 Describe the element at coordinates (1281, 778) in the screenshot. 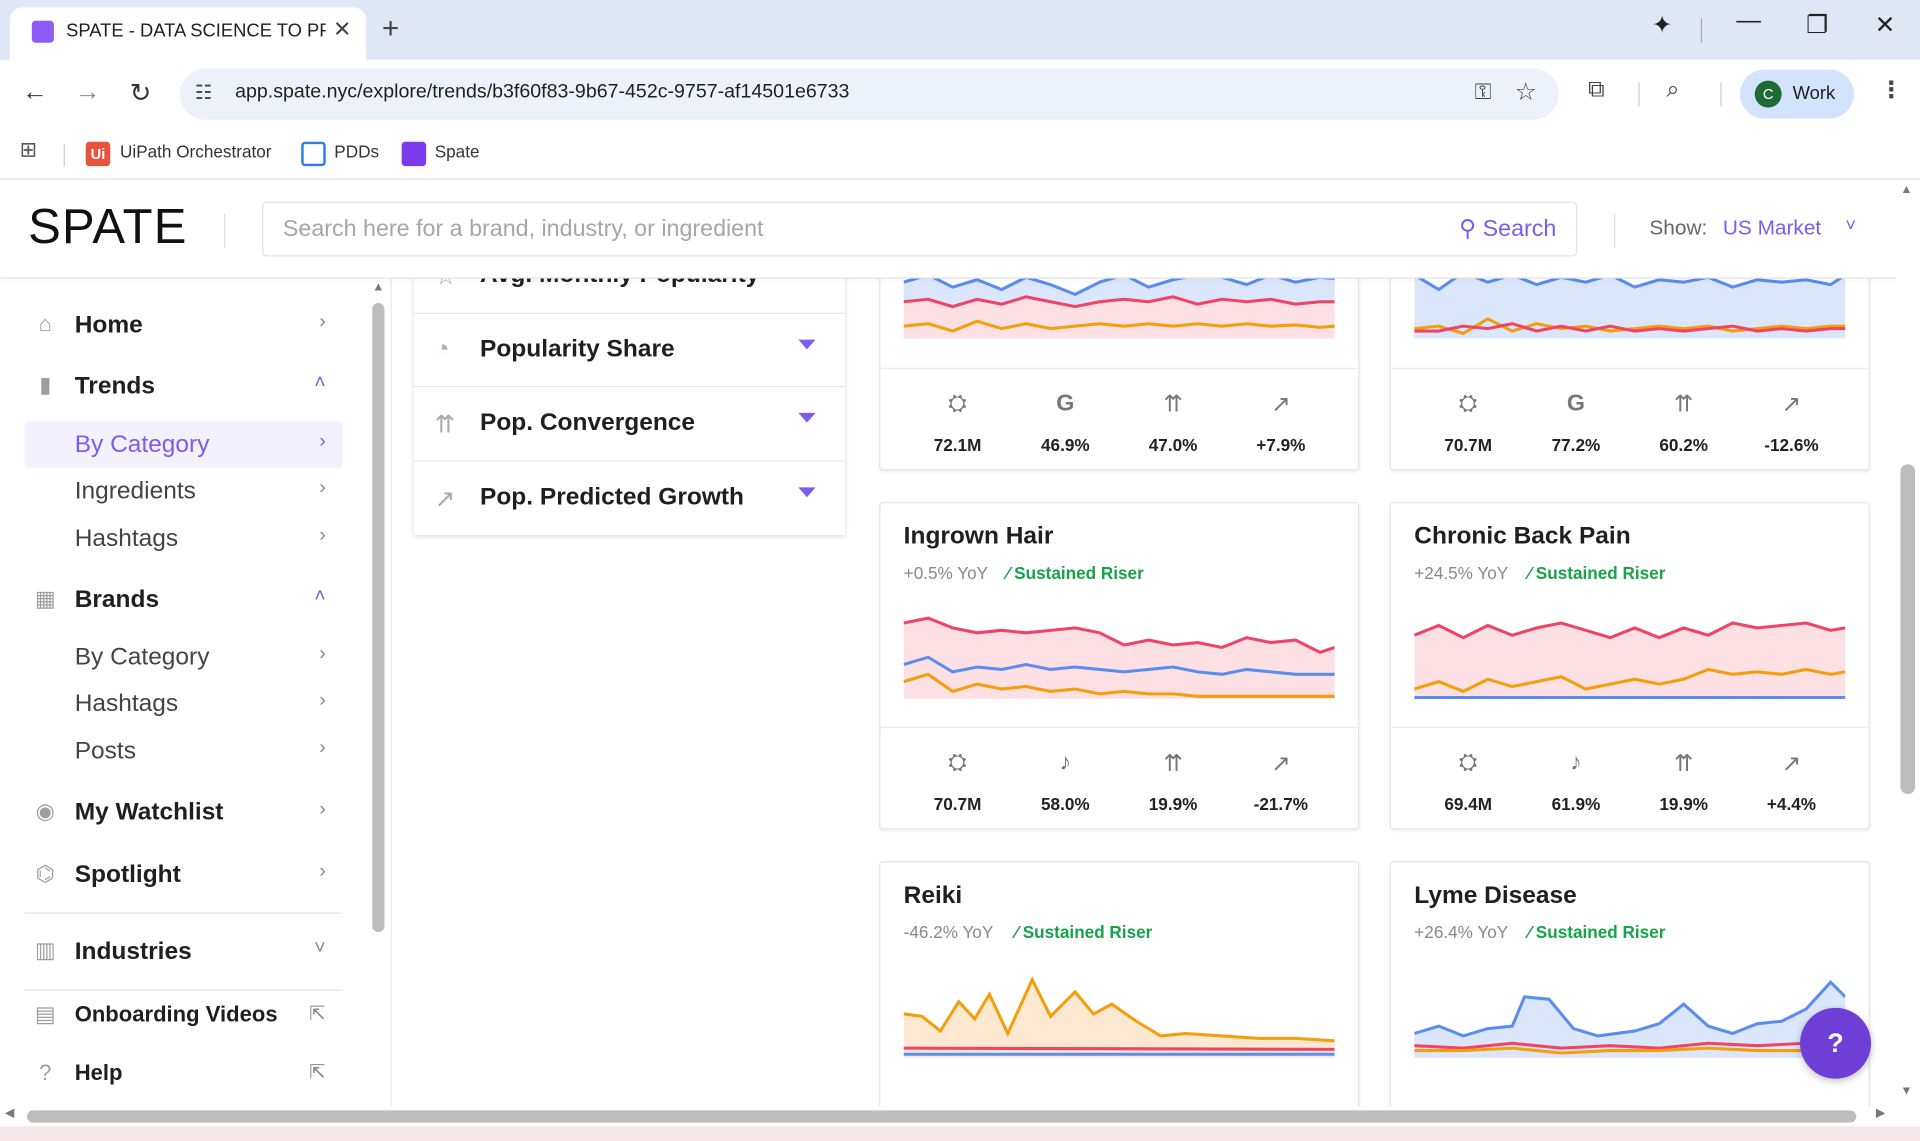

I see `stat-growth: ↗ -21.7%` at that location.